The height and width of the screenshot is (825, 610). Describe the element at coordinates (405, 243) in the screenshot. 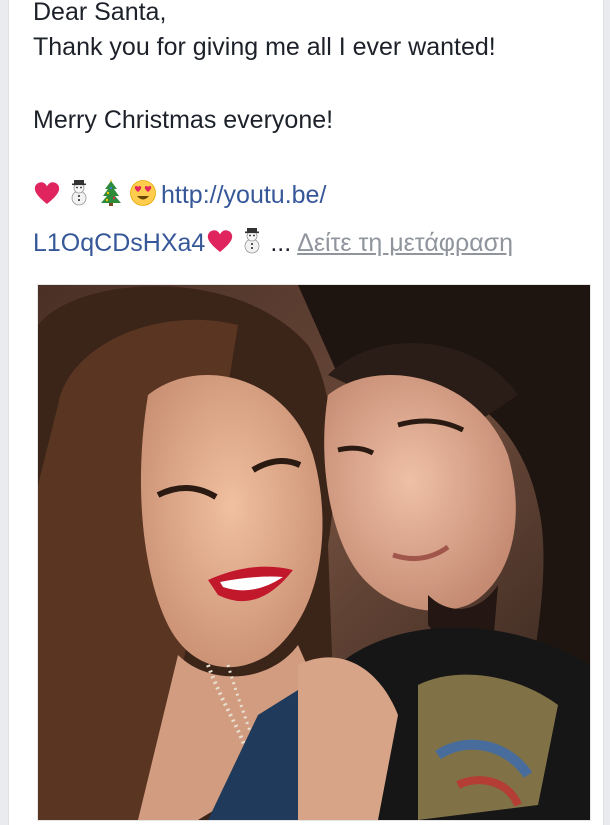

I see `see-translation-link: Δείτε τη μετάφραση` at that location.